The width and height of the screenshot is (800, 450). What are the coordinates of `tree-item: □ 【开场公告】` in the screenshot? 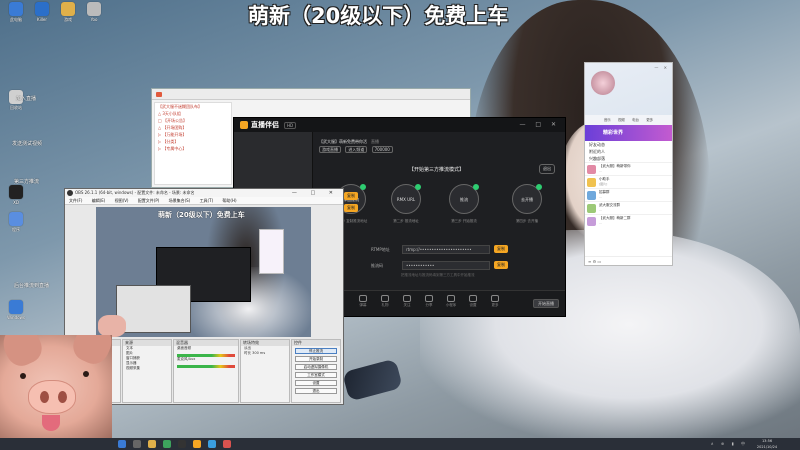 It's located at (193, 120).